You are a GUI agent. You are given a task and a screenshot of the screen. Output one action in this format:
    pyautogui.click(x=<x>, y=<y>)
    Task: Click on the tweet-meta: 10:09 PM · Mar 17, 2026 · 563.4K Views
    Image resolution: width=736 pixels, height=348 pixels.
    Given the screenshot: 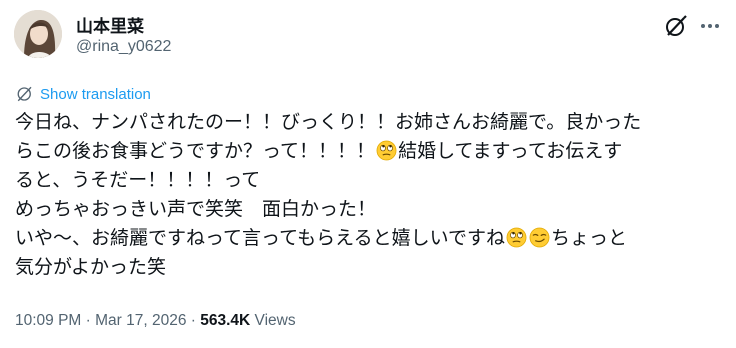 What is the action you would take?
    pyautogui.click(x=155, y=321)
    